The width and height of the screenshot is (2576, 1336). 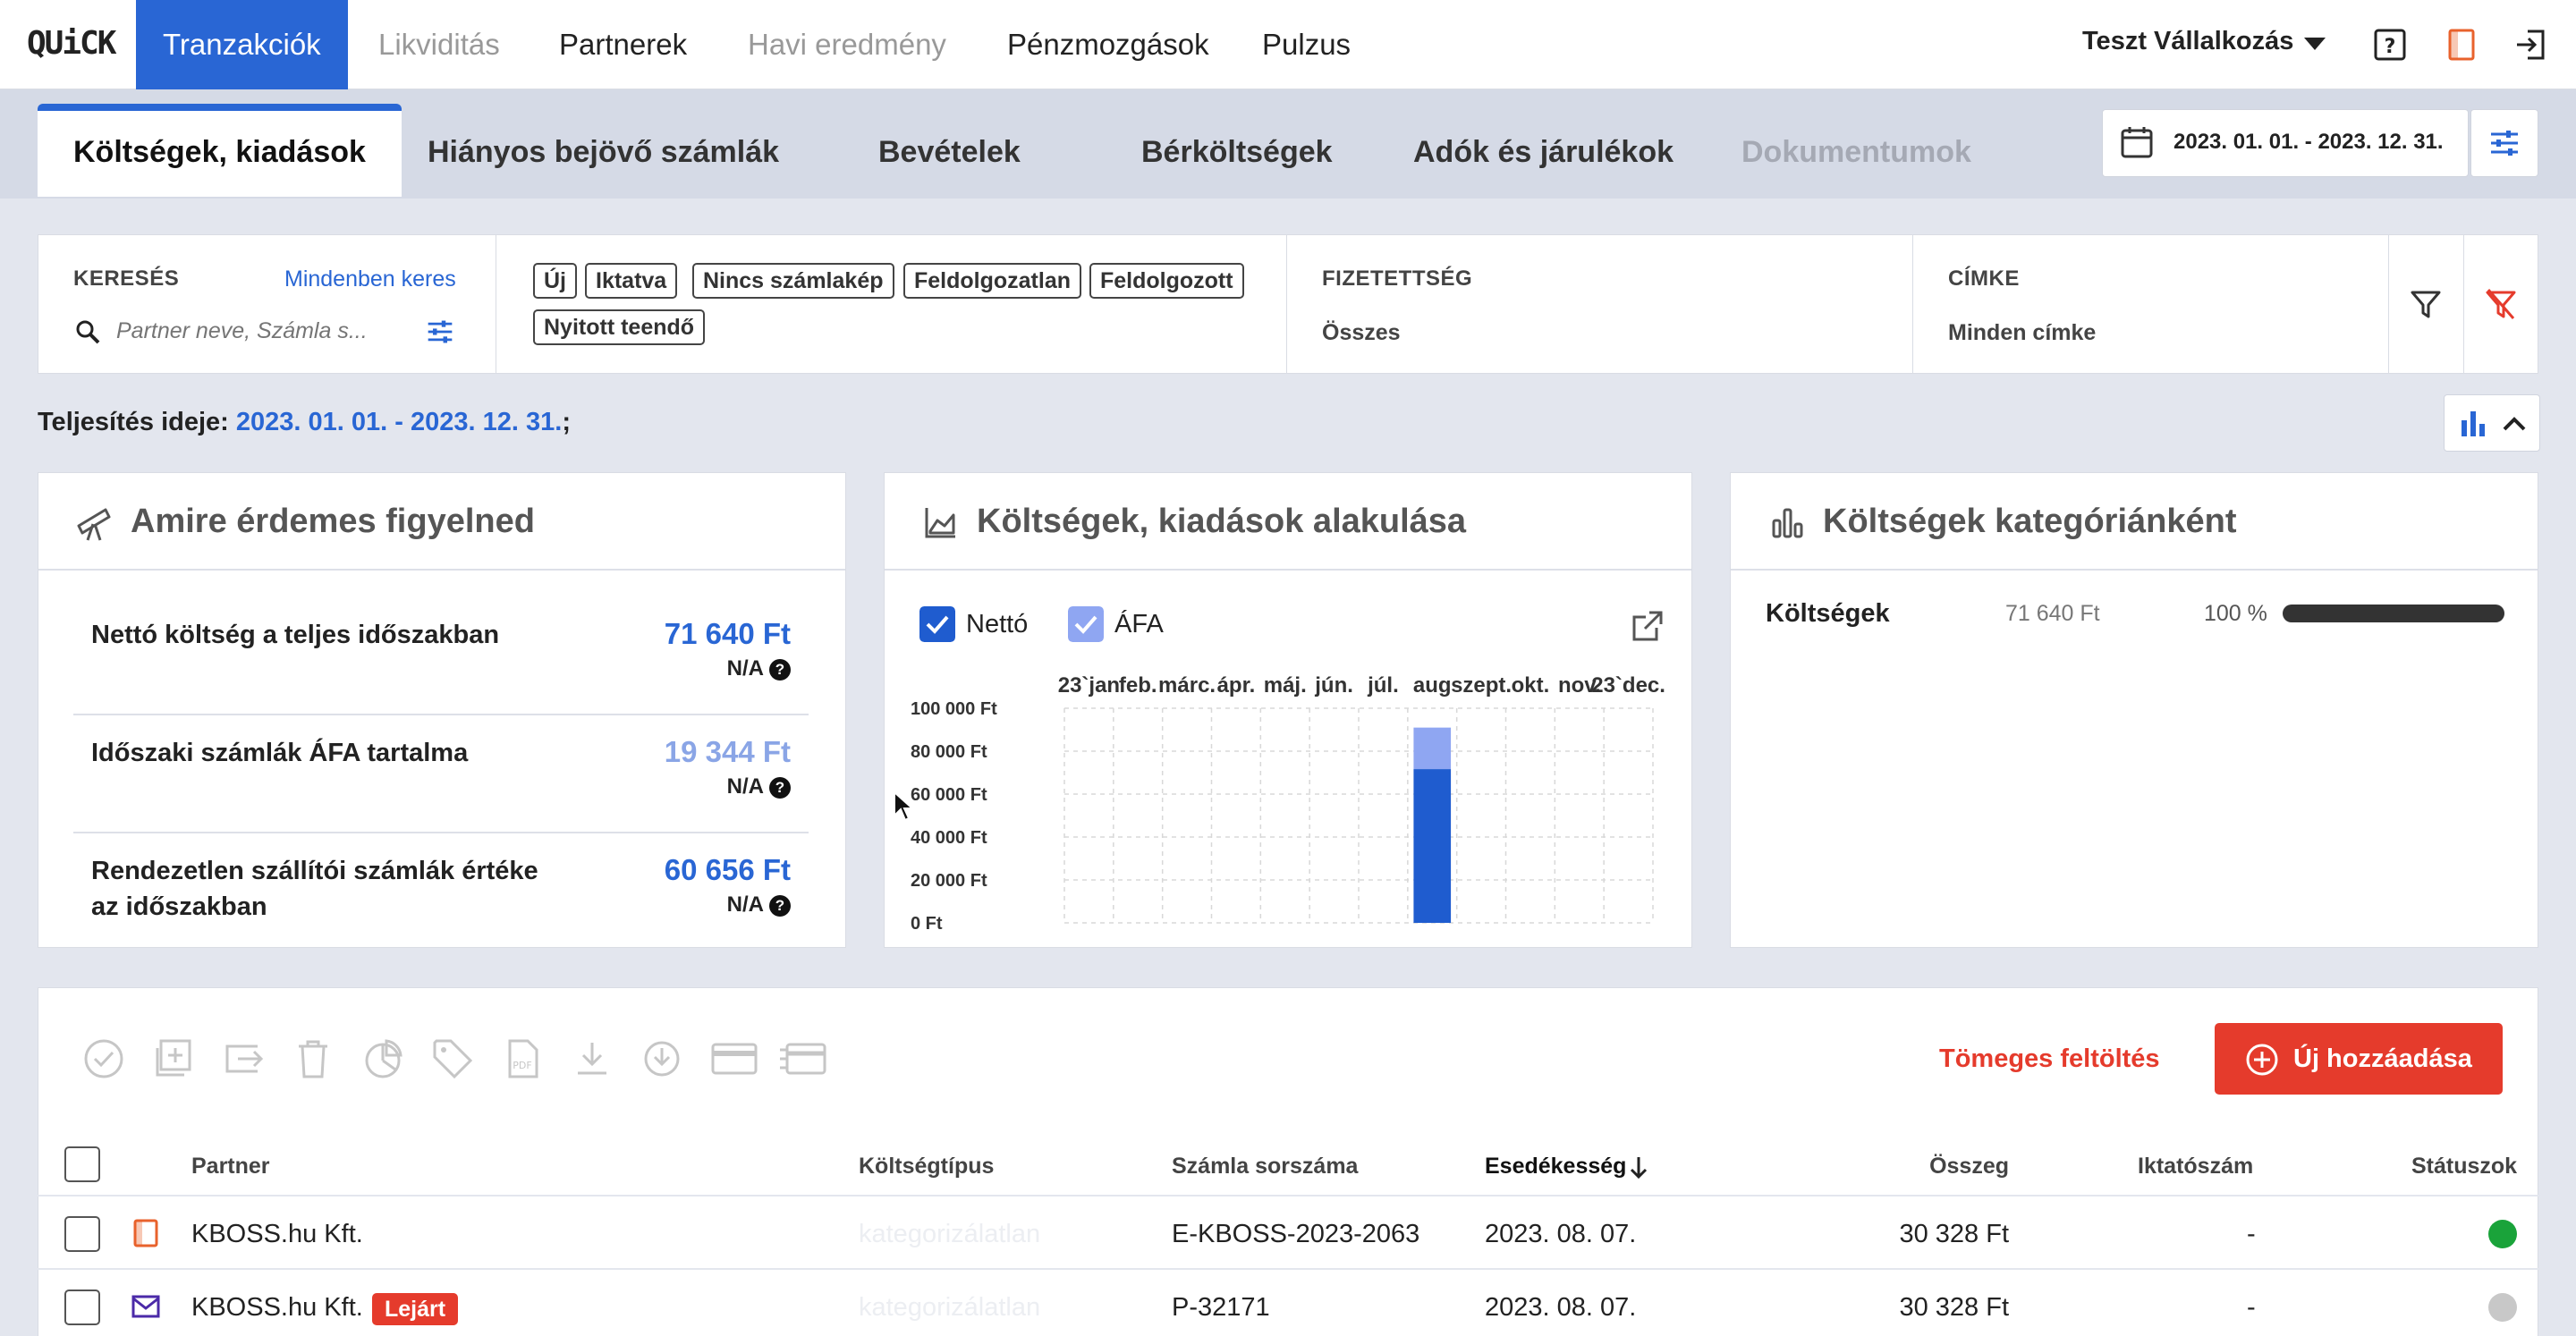 What do you see at coordinates (441, 715) in the screenshot?
I see `metric-divider` at bounding box center [441, 715].